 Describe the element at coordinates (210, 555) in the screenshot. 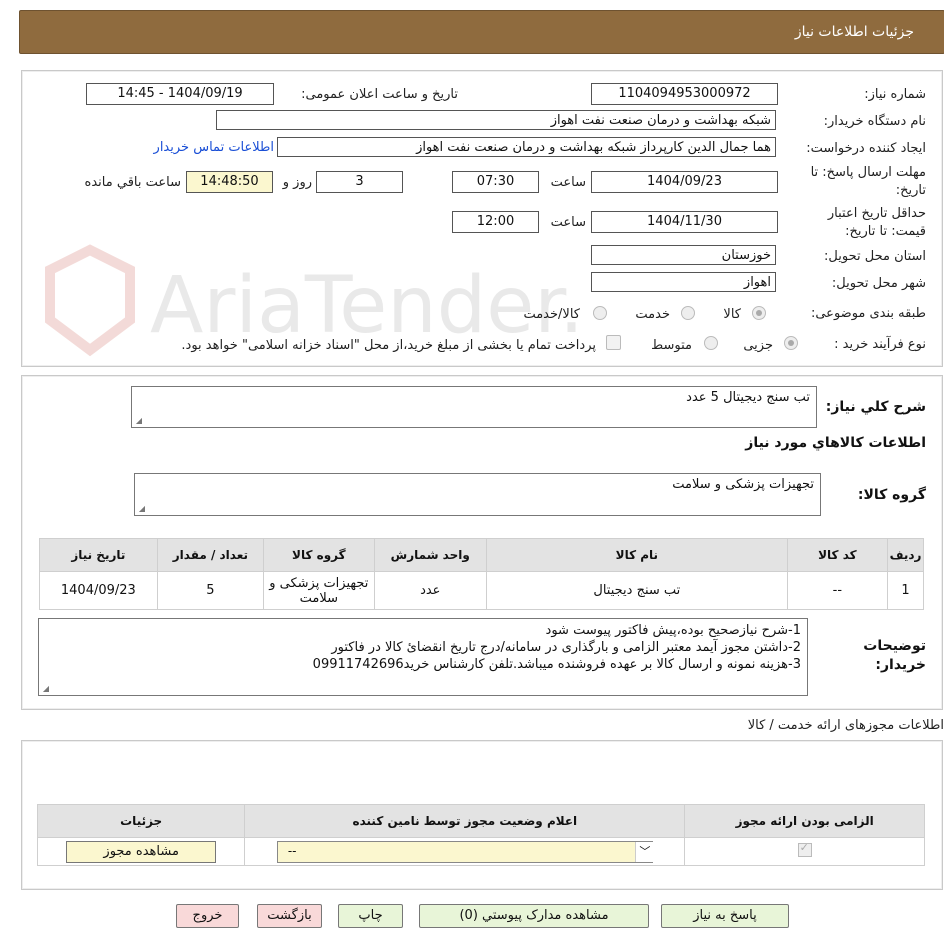

I see `col-quantity: تعداد / مقدار` at that location.